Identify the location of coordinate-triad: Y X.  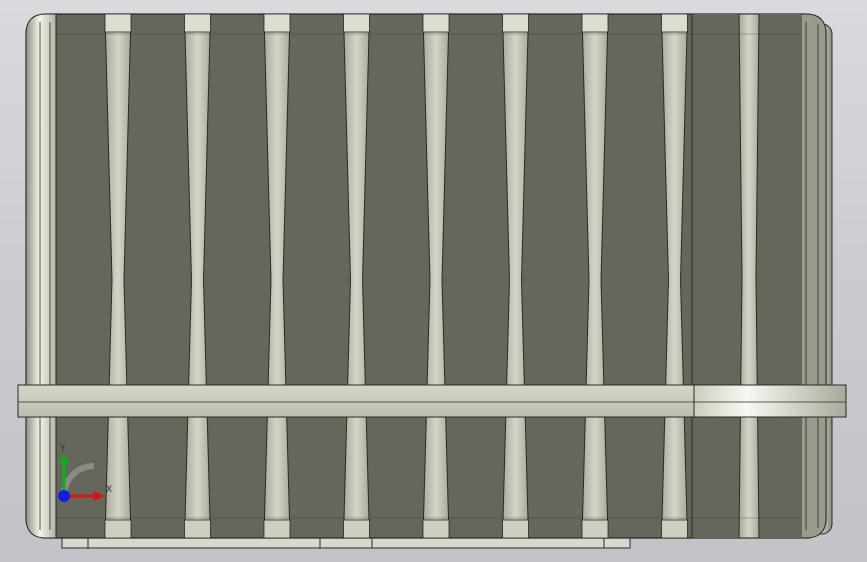
(85, 473).